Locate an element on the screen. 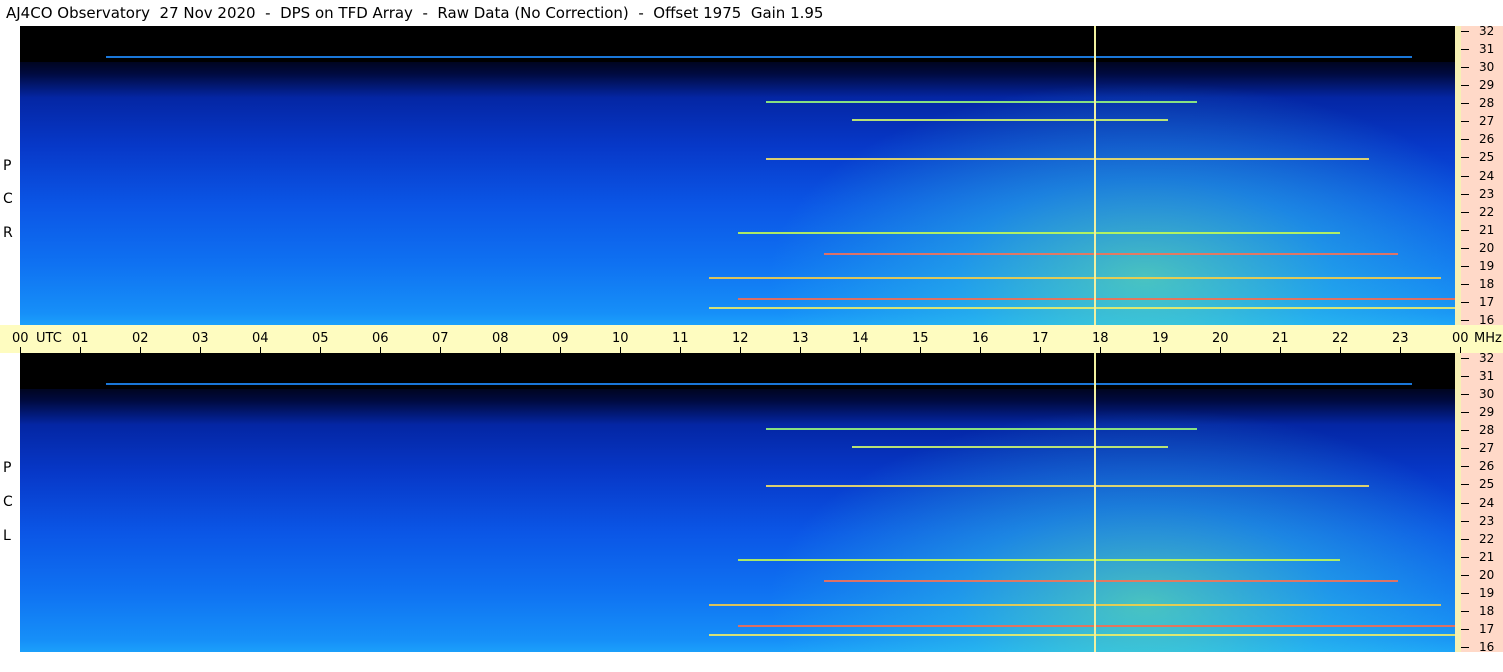 This screenshot has width=1503, height=672. hour-label: 05 is located at coordinates (320, 338).